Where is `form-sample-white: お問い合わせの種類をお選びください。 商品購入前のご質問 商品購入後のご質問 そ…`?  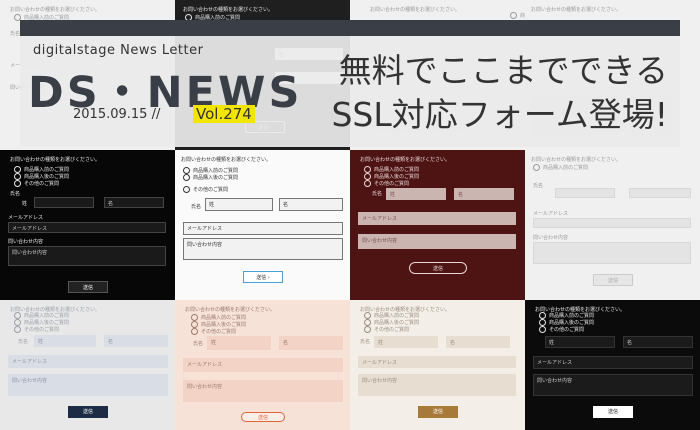 form-sample-white: お問い合わせの種類をお選びください。 商品購入前のご質問 商品購入後のご質問 そ… is located at coordinates (262, 225).